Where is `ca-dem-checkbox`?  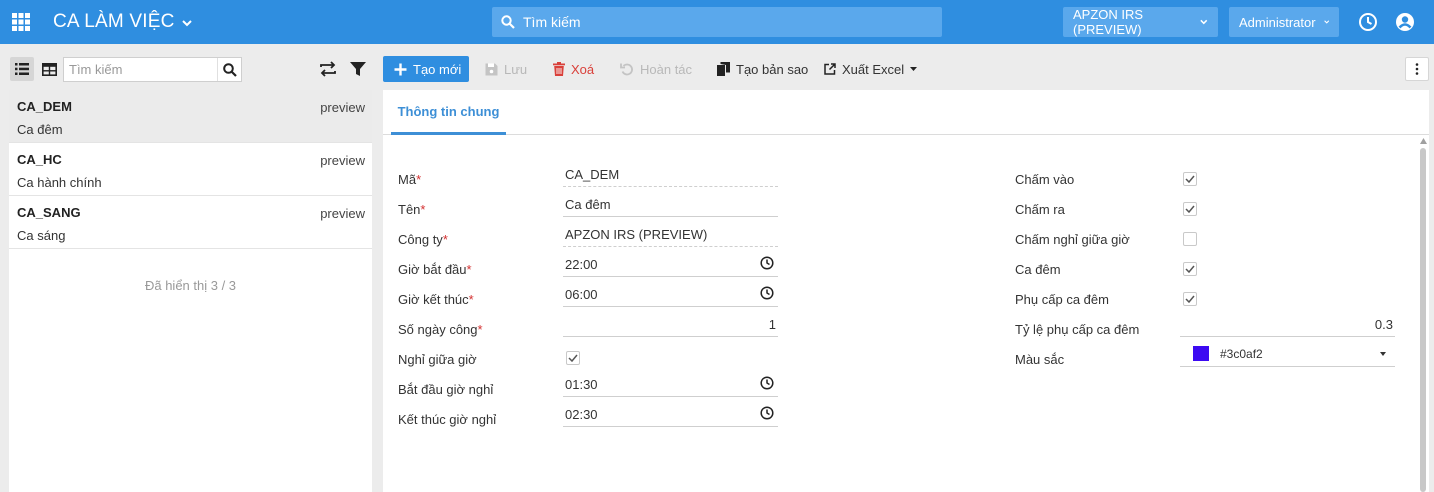
ca-dem-checkbox is located at coordinates (1190, 269).